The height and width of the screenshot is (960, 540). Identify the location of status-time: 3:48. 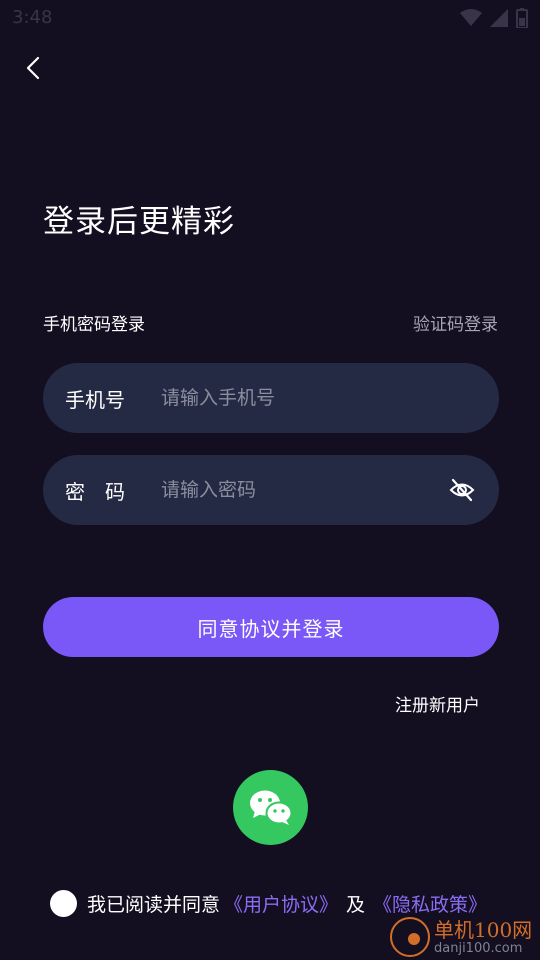
(32, 17).